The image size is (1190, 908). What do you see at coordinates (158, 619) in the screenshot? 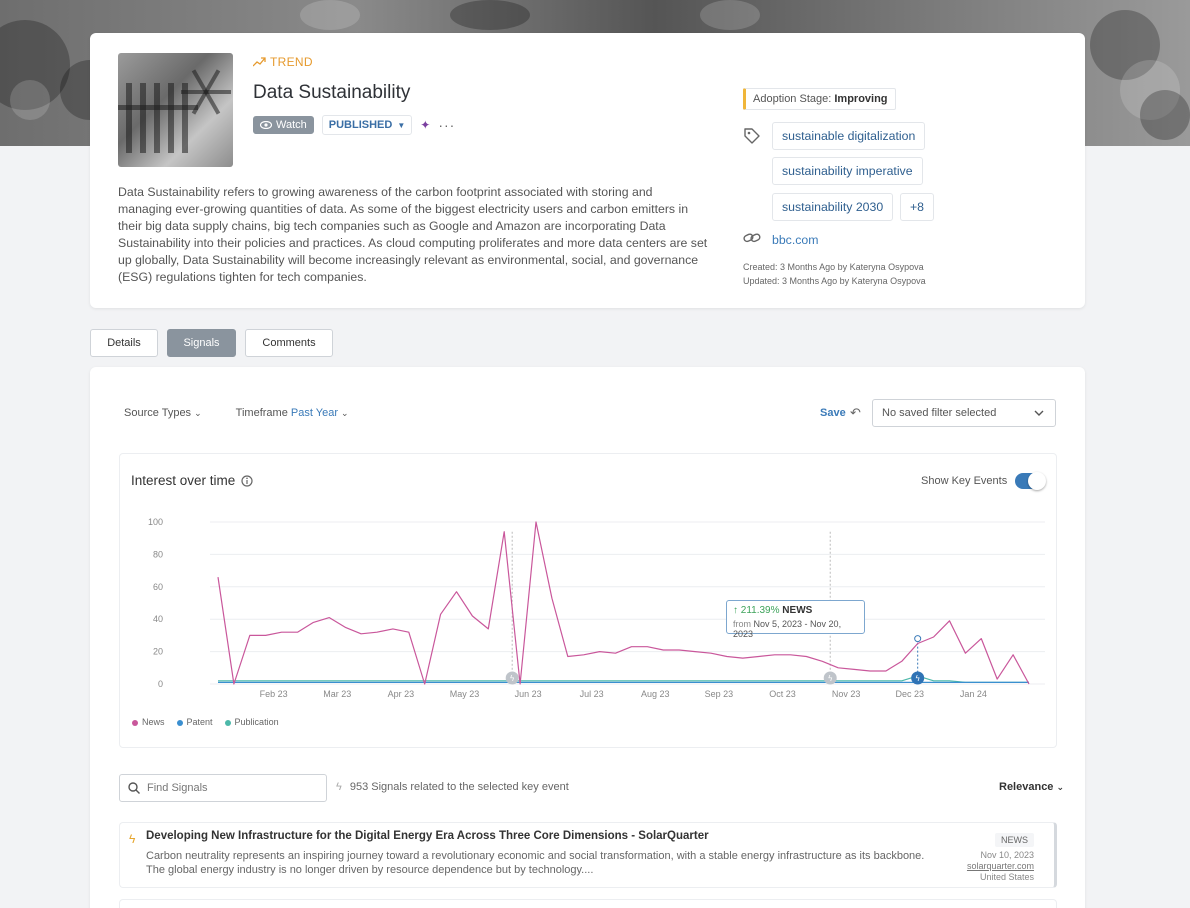
I see `y-tick-label: 40` at bounding box center [158, 619].